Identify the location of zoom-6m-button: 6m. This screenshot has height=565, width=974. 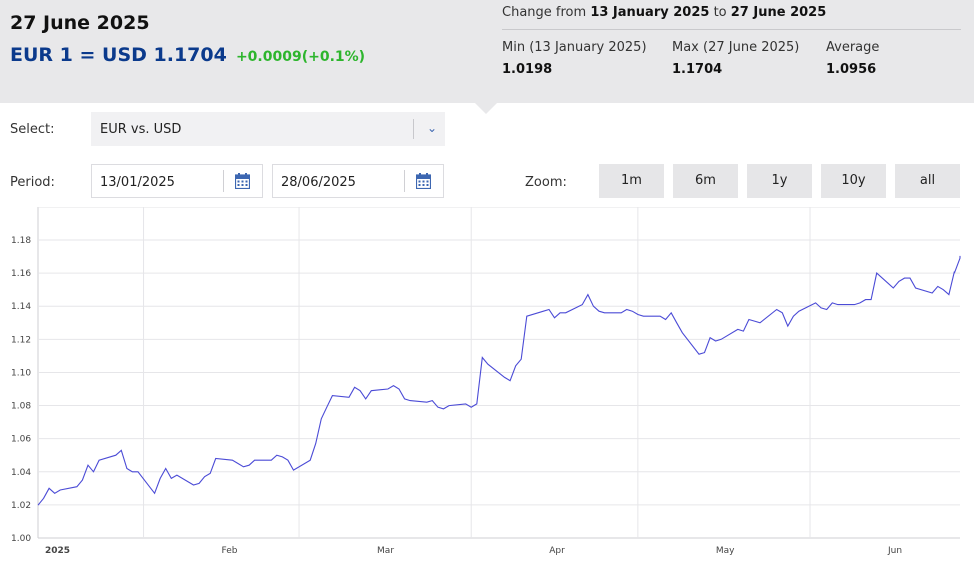
(705, 181).